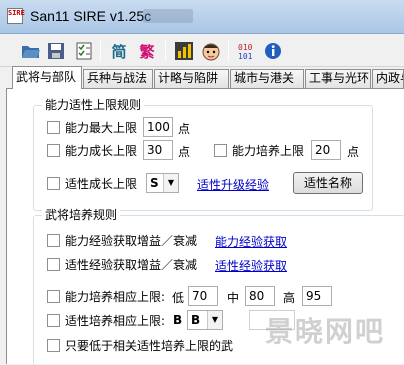 This screenshot has height=365, width=404. I want to click on apt-exp-row: 适性经验获取增益／衰减, so click(122, 264).